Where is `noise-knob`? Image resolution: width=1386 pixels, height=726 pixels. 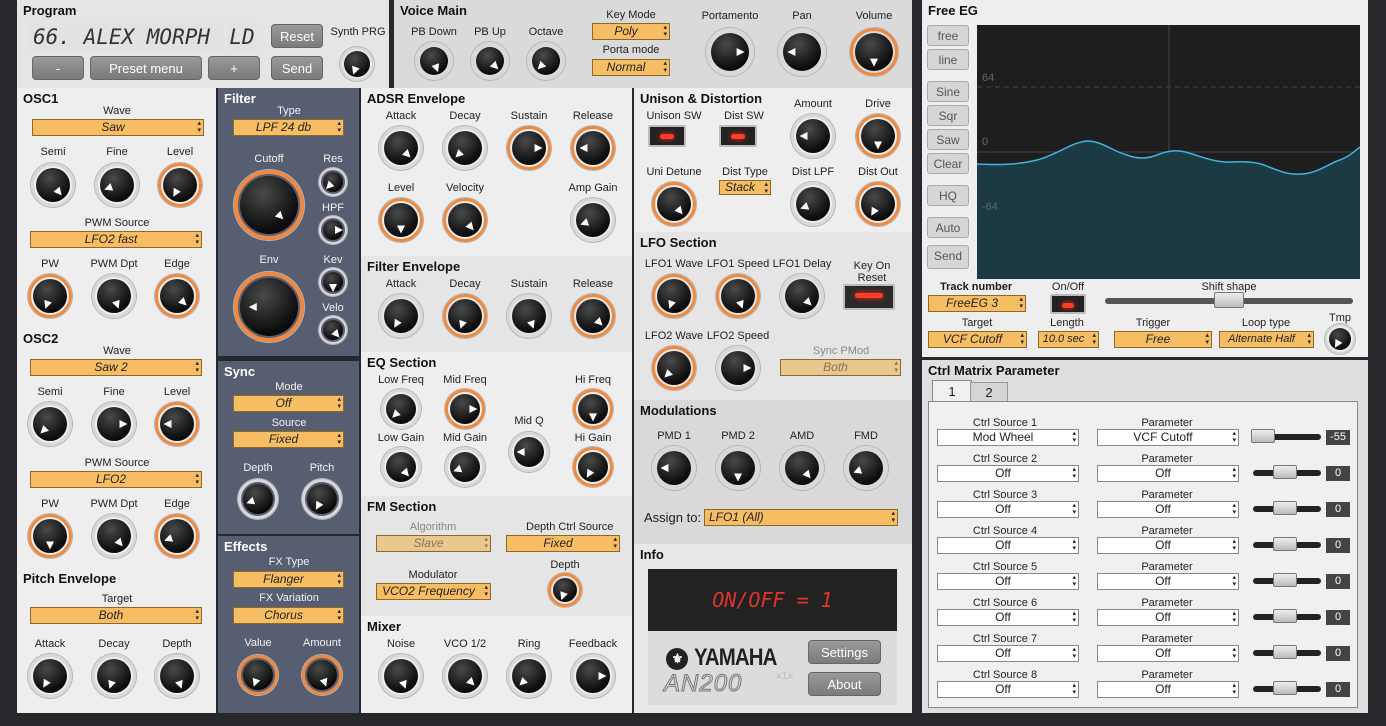 noise-knob is located at coordinates (401, 676).